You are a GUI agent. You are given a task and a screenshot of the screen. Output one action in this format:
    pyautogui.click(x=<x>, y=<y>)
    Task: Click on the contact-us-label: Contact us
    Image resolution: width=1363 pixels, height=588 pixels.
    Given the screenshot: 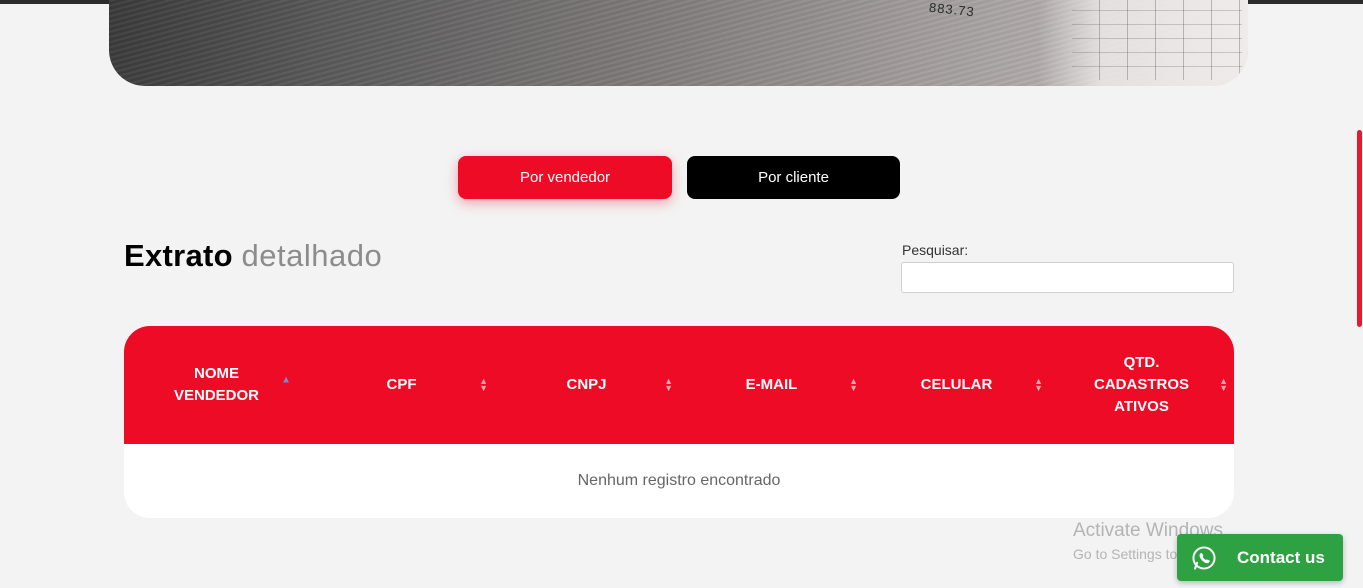 What is the action you would take?
    pyautogui.click(x=1281, y=557)
    